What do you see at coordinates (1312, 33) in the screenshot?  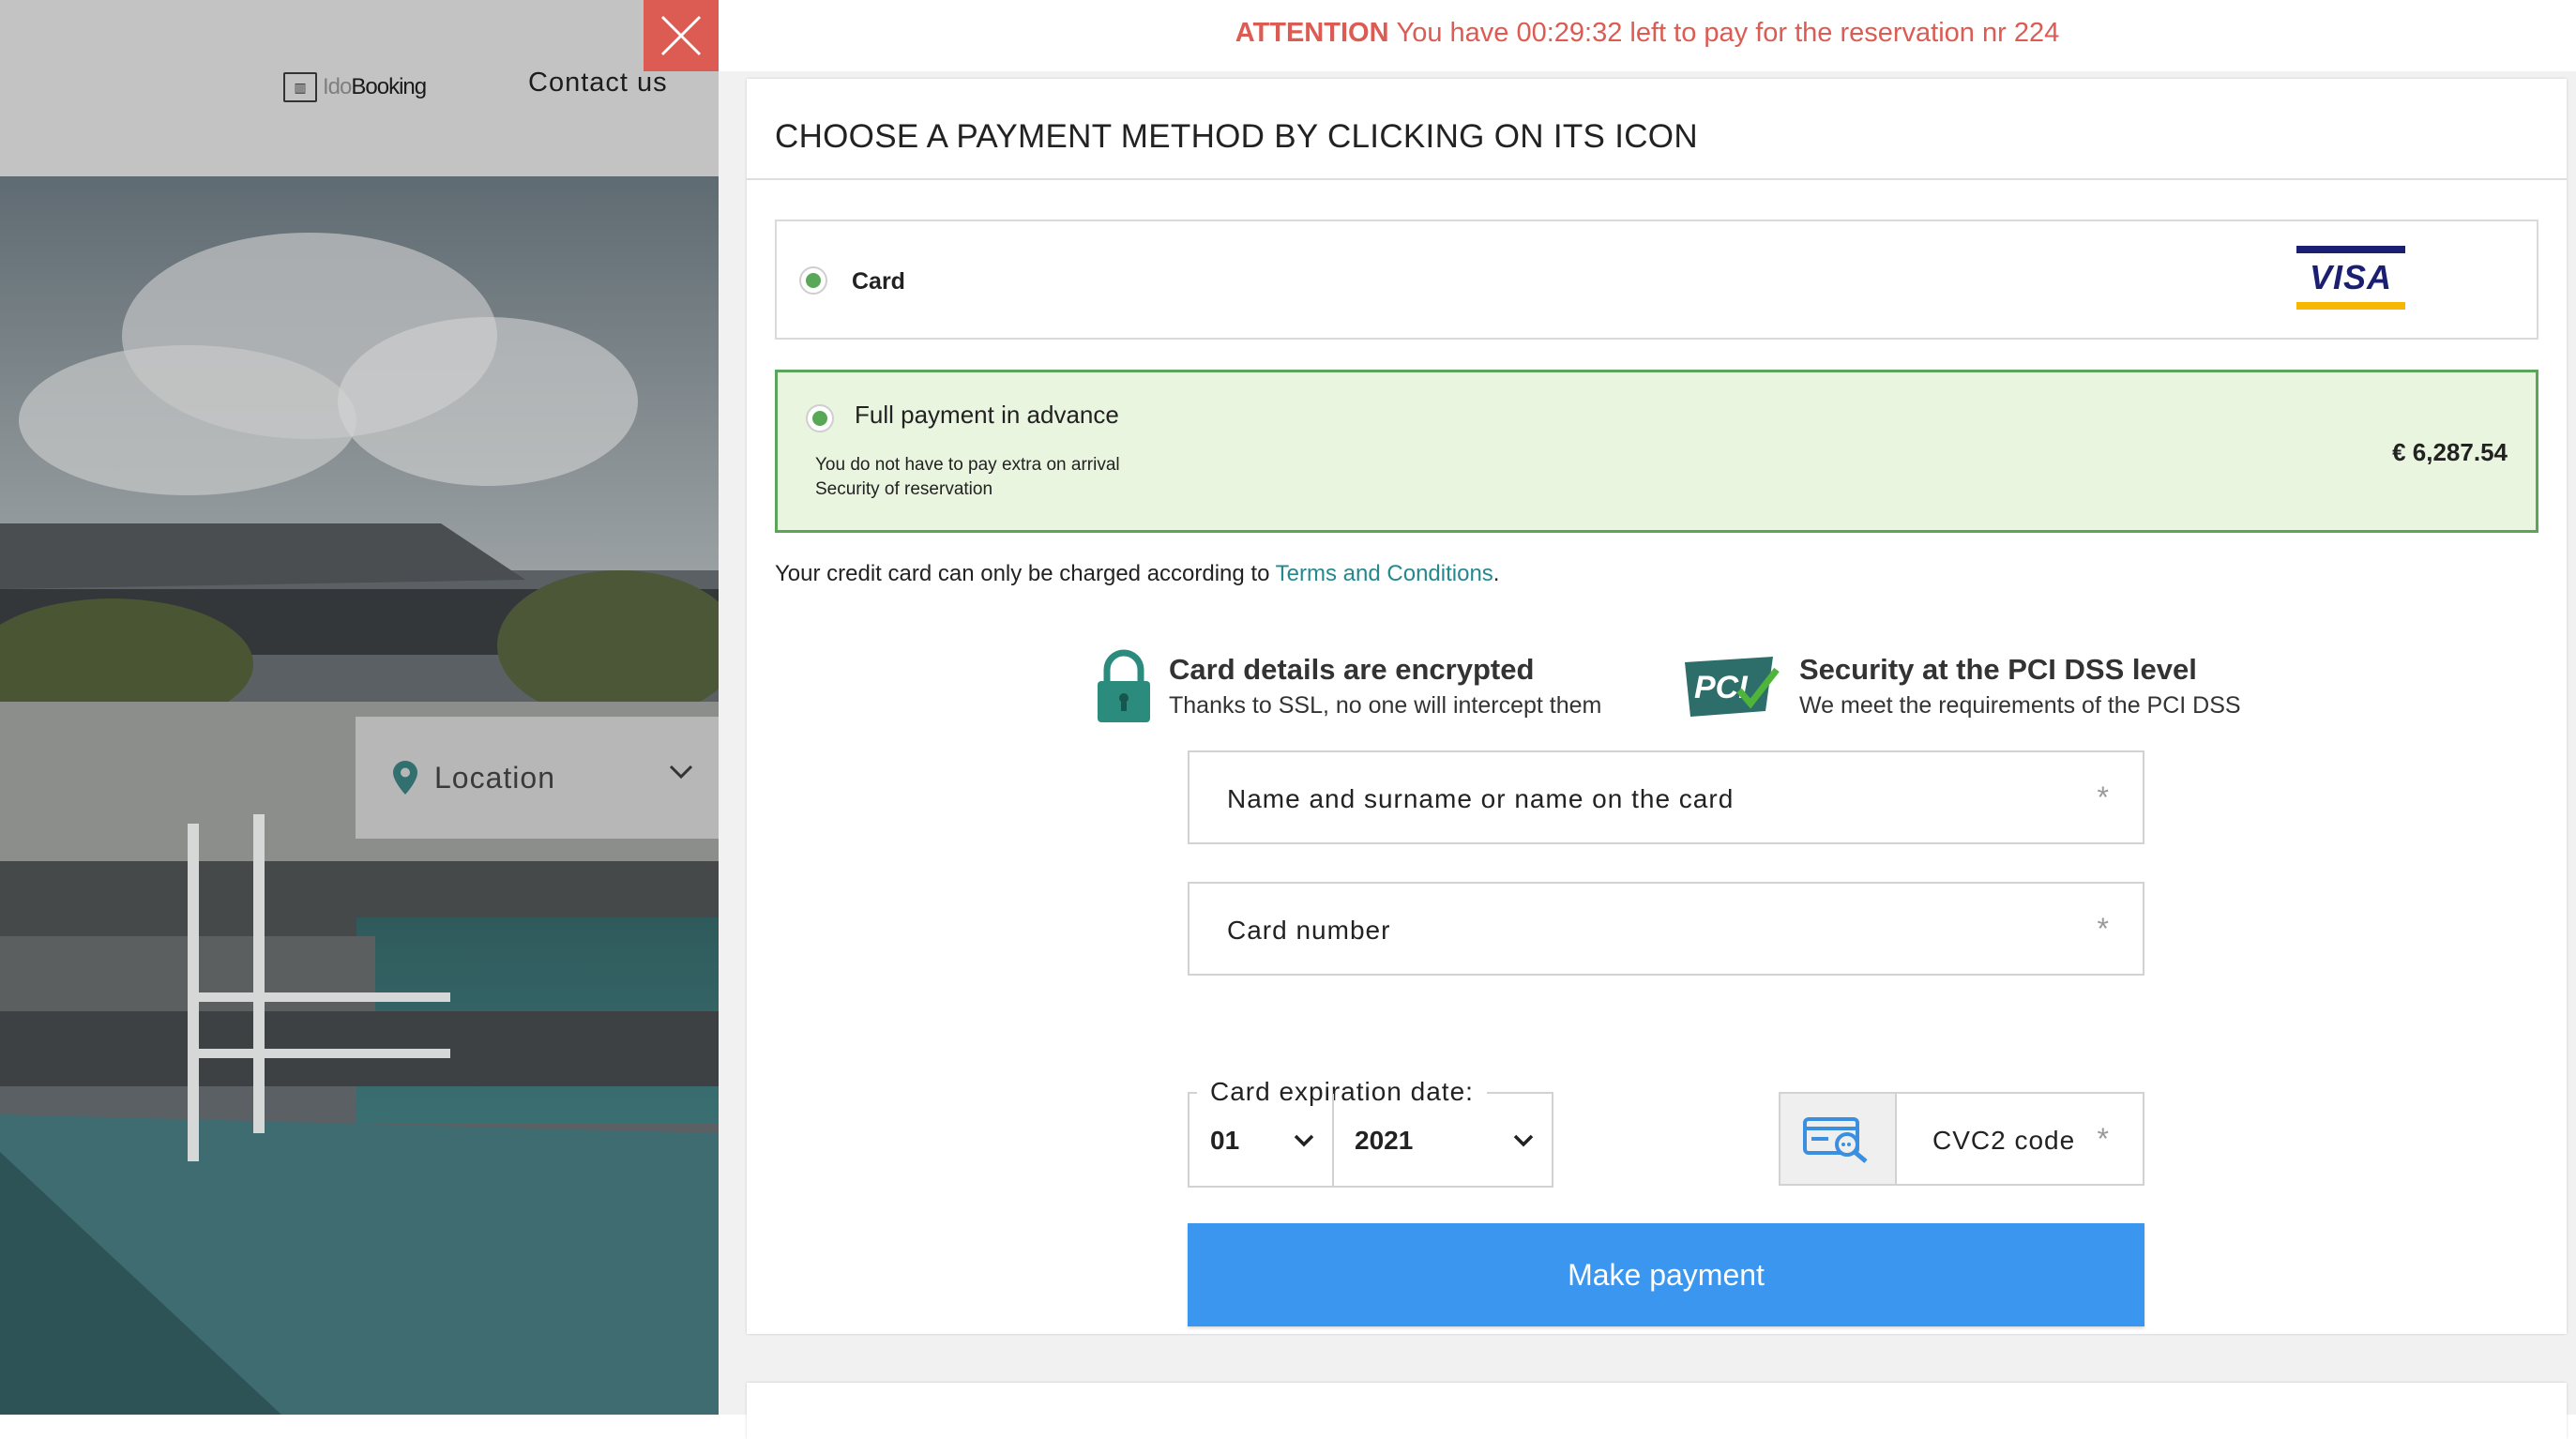 I see `attention-label: ATTENTION` at bounding box center [1312, 33].